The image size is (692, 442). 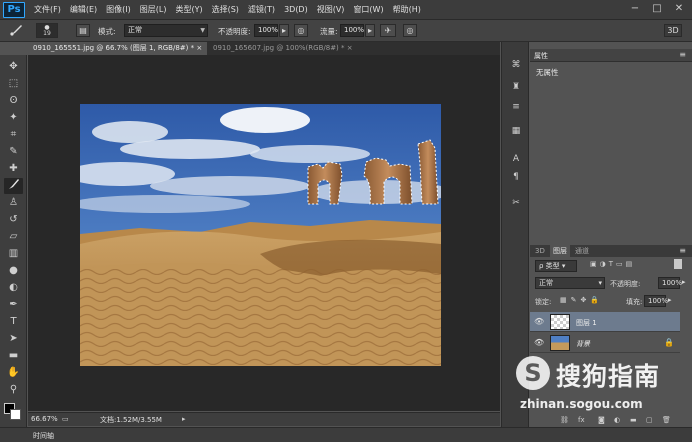 I want to click on pressure-opacity-icon: ◎, so click(x=301, y=30).